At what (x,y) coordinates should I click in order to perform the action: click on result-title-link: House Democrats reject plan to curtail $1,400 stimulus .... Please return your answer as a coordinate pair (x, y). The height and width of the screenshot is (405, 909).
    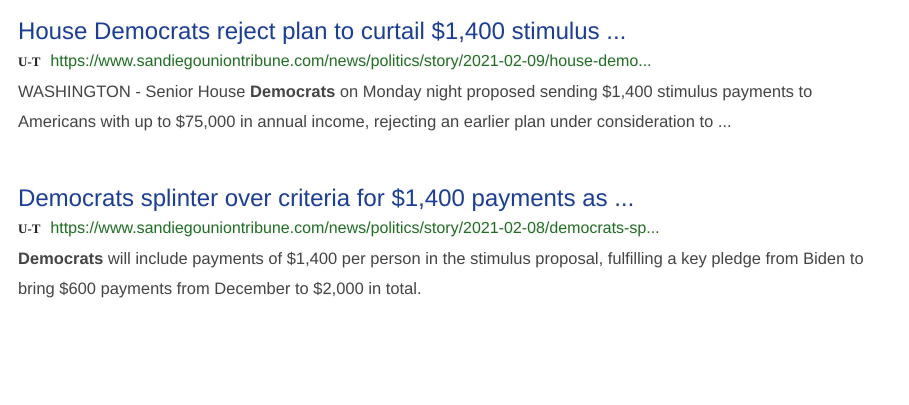
    Looking at the image, I should click on (322, 32).